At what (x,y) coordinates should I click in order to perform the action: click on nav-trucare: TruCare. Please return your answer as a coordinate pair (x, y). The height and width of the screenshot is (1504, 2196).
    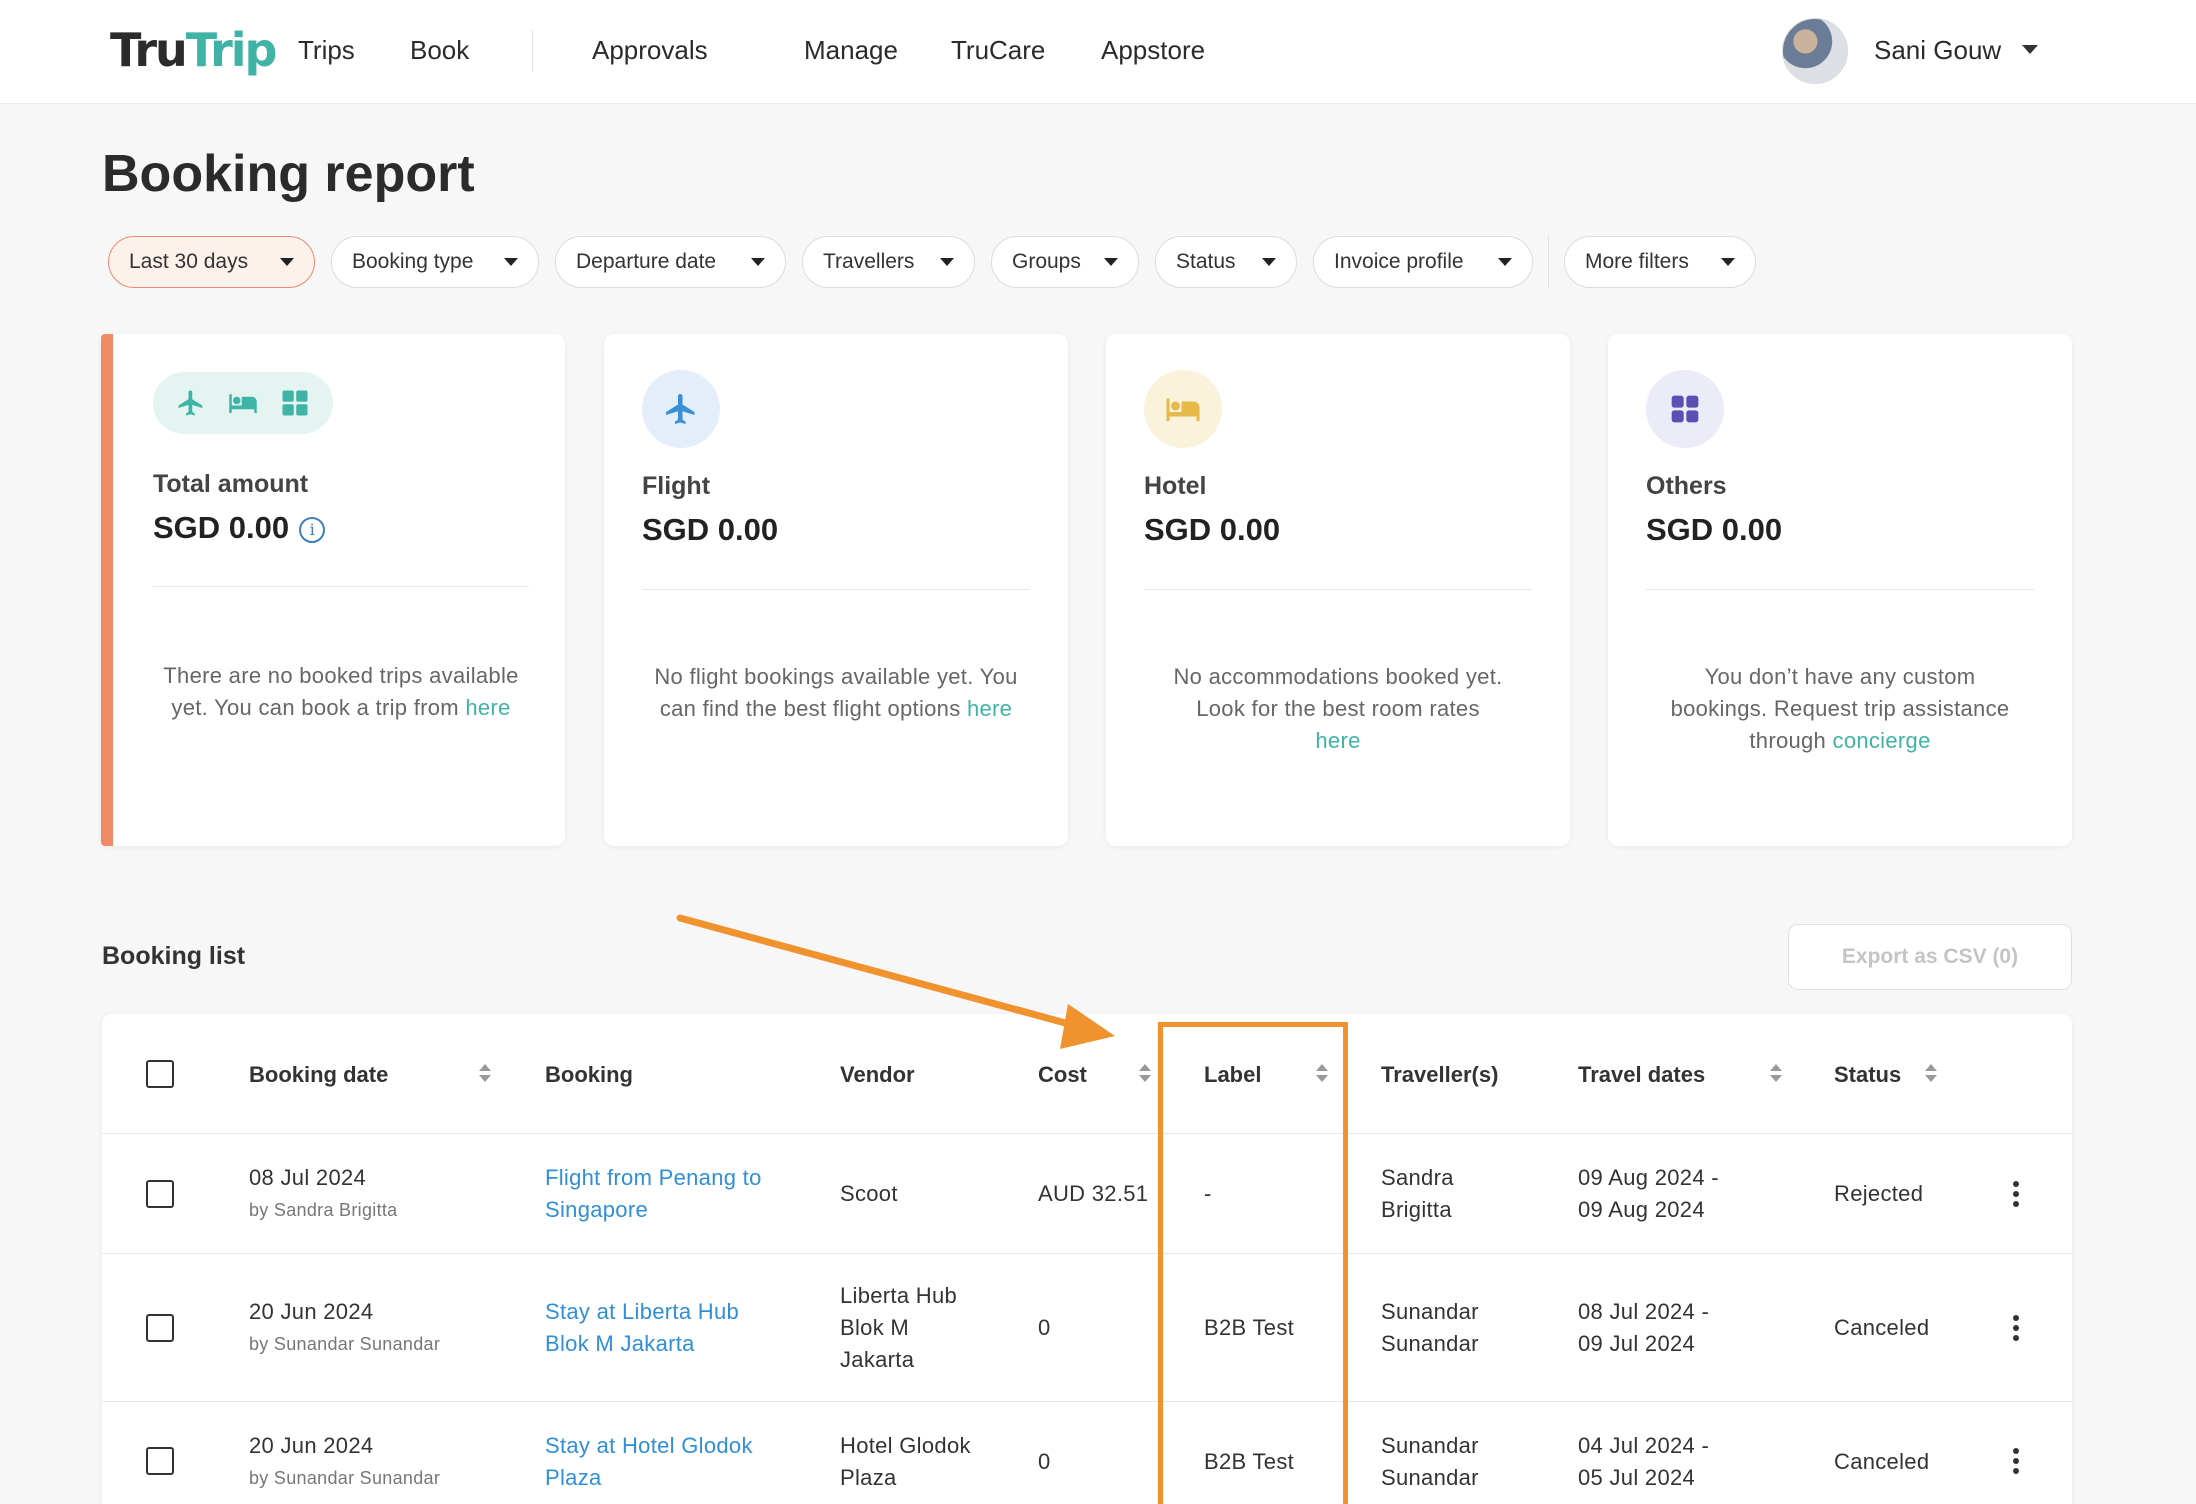
    Looking at the image, I should click on (998, 50).